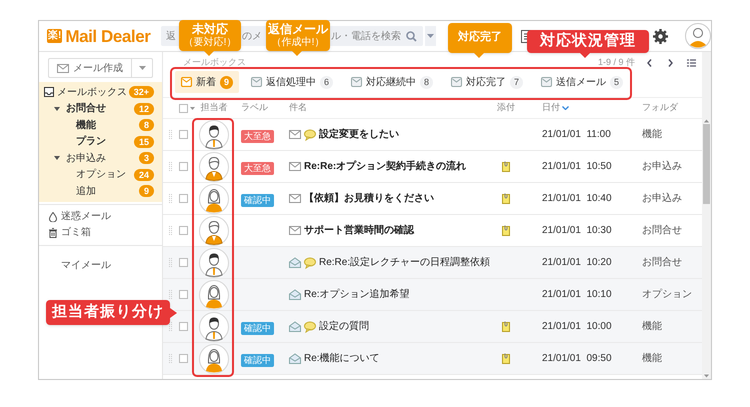  Describe the element at coordinates (698, 36) in the screenshot. I see `user-avatar-icon` at that location.